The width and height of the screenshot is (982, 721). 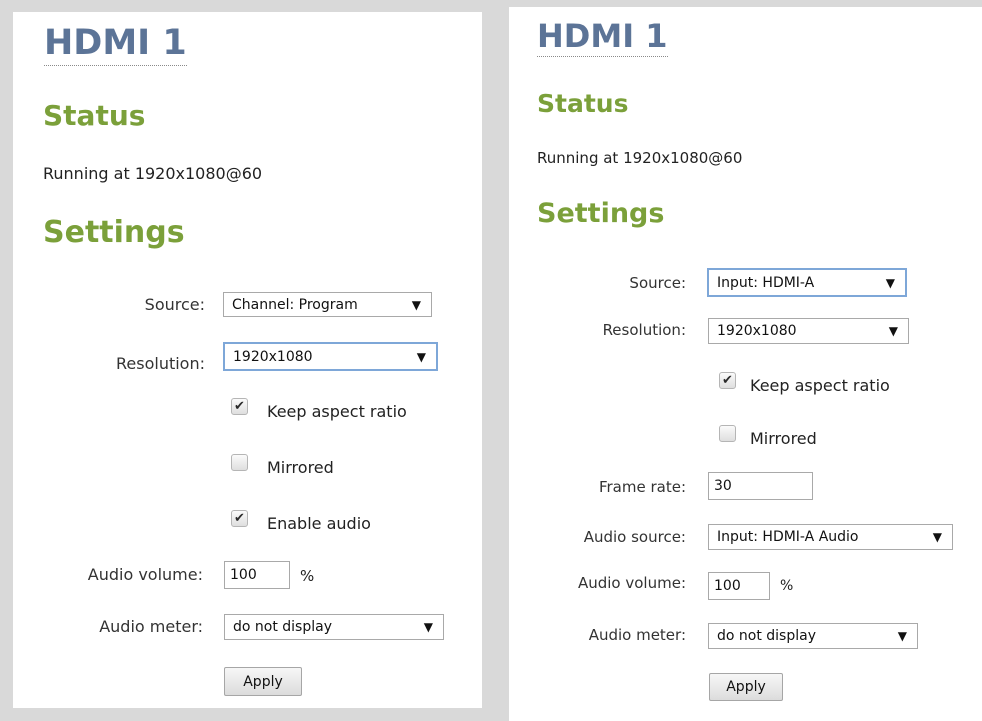 What do you see at coordinates (760, 486) in the screenshot?
I see `frame-rate-input: 30` at bounding box center [760, 486].